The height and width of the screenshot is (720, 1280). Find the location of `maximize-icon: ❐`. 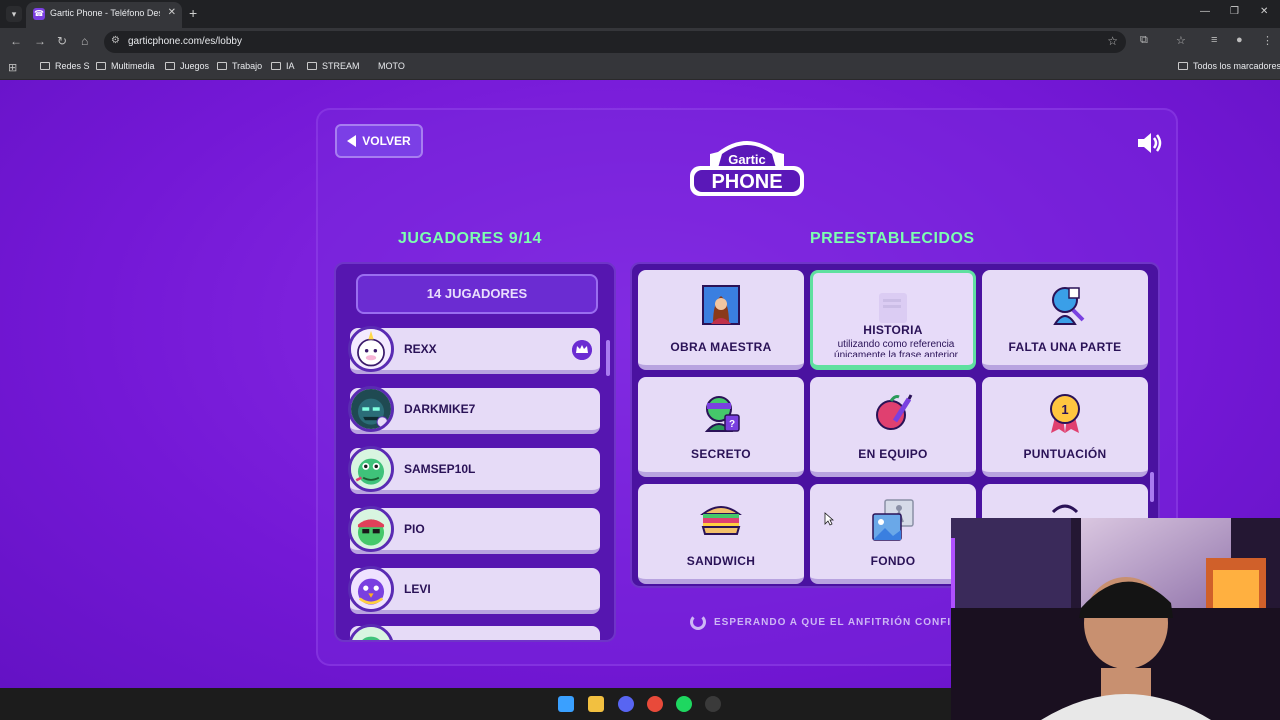

maximize-icon: ❐ is located at coordinates (1234, 11).